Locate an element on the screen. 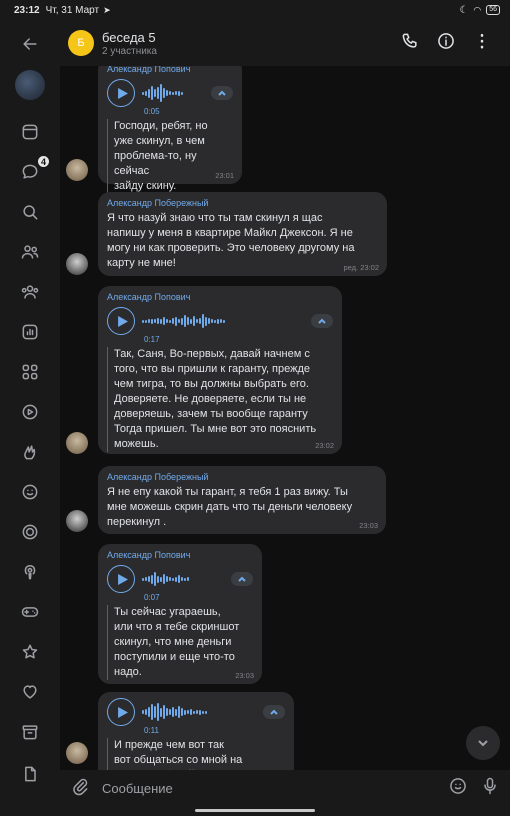 This screenshot has height=816, width=510. message-input is located at coordinates (272, 788).